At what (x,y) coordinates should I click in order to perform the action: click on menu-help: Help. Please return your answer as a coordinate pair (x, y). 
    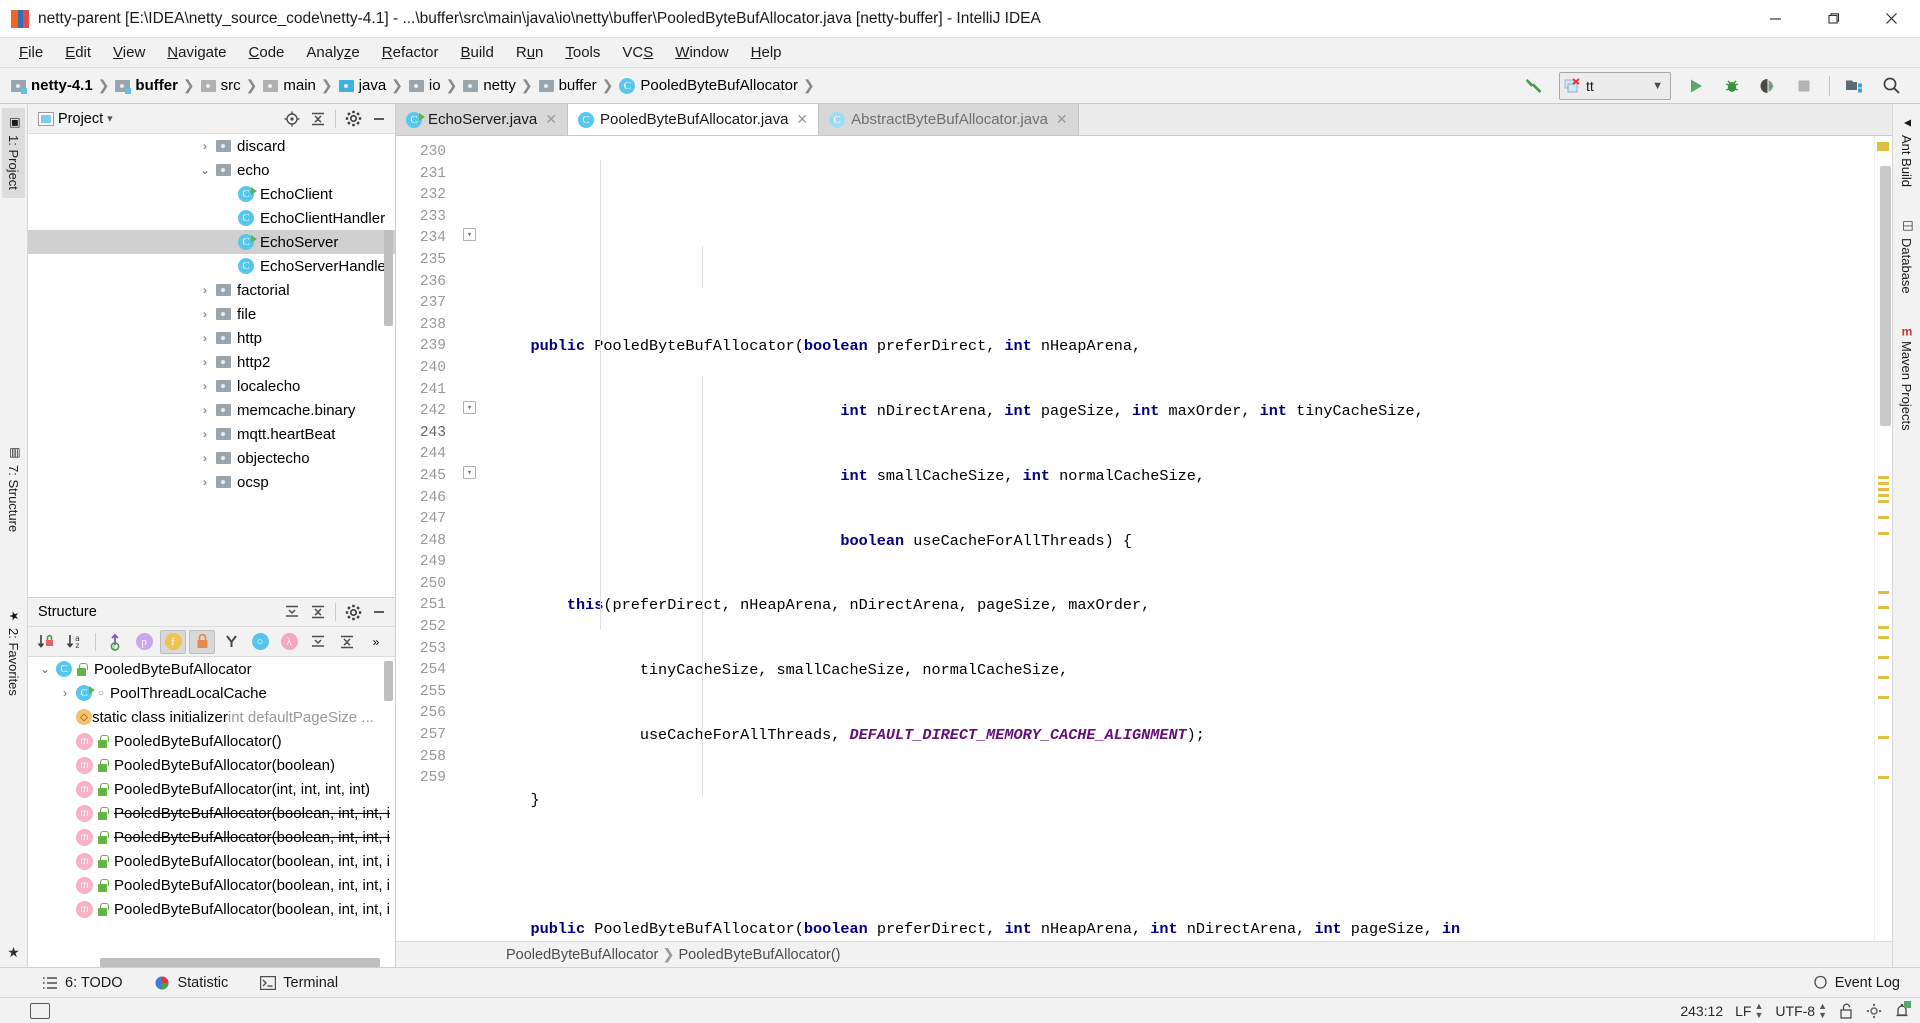
    Looking at the image, I should click on (766, 52).